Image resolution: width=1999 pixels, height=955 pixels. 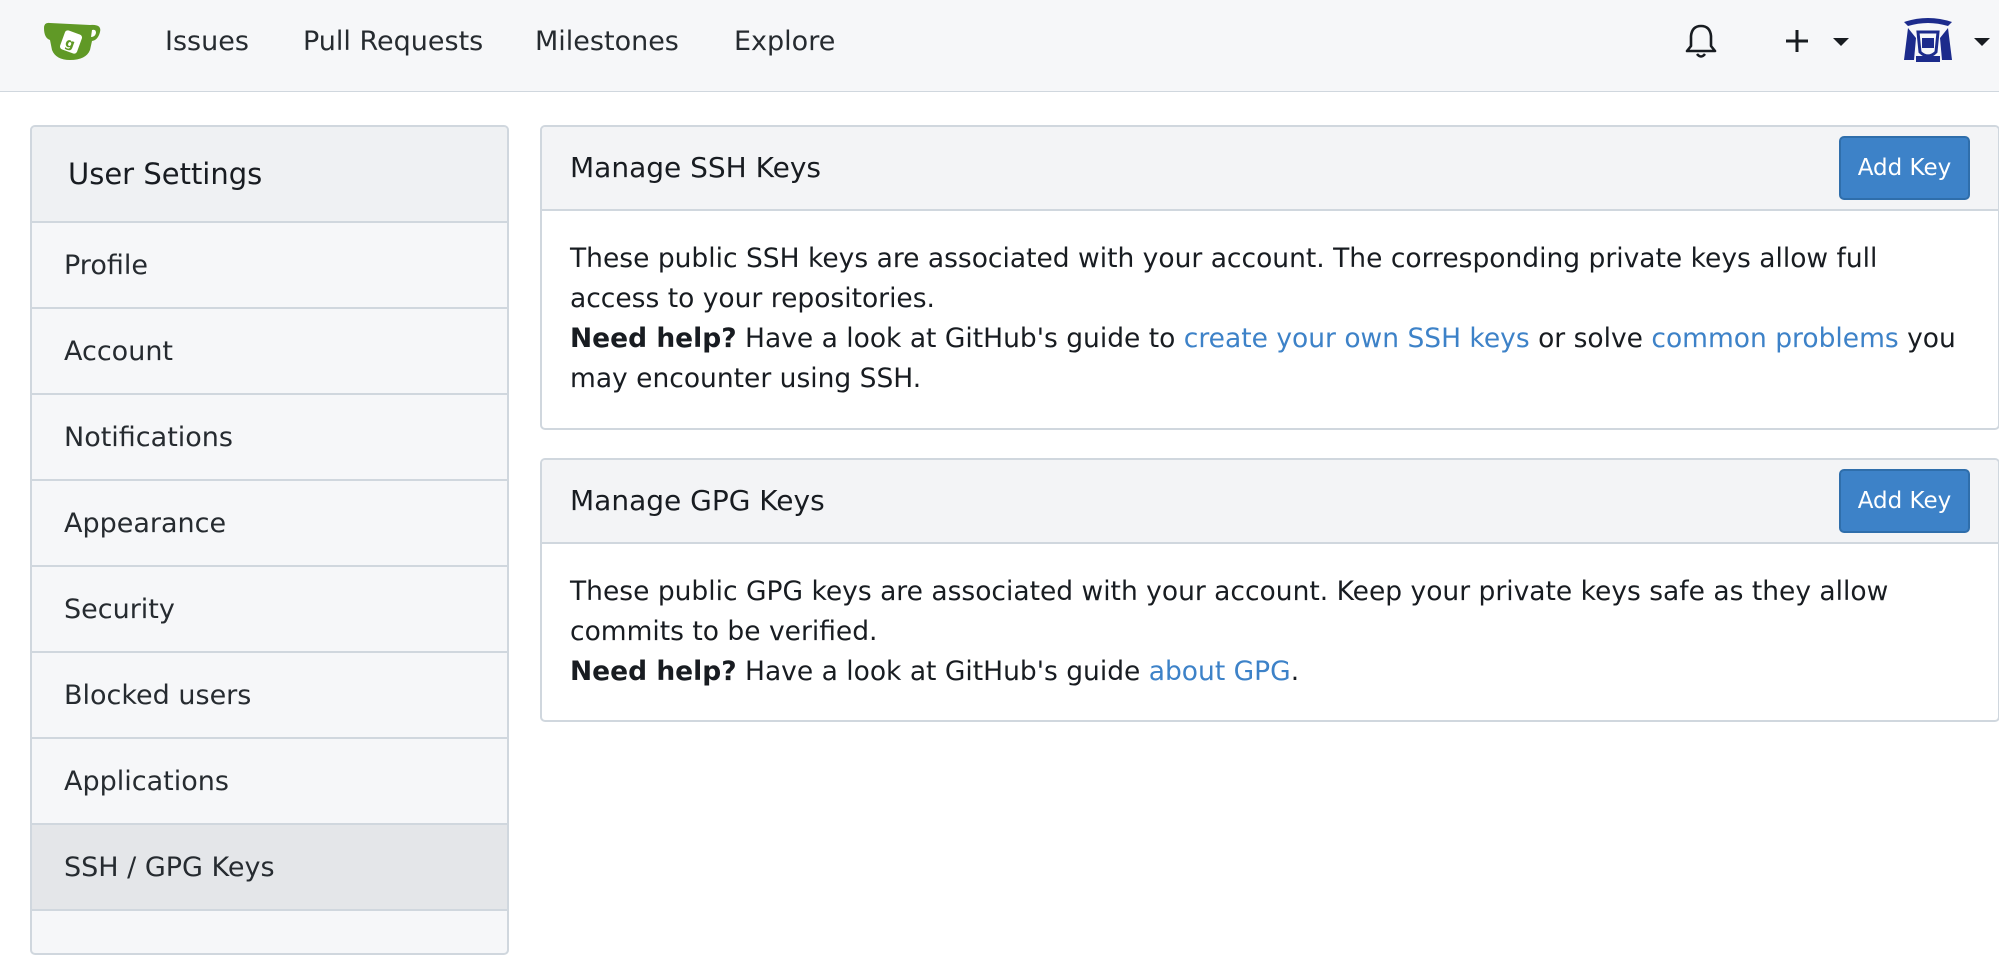 I want to click on sidebar-item-appearance: Appearance, so click(x=269, y=524).